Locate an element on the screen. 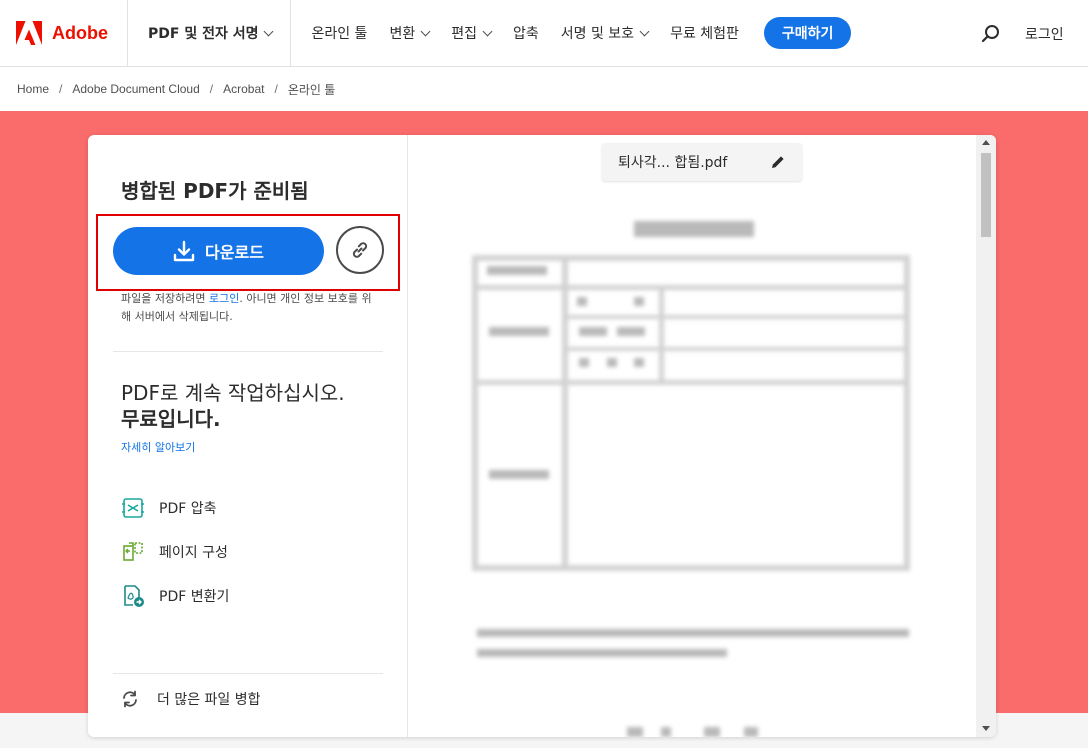 The width and height of the screenshot is (1088, 748). nav-item-label: 무료 체험판 is located at coordinates (704, 34).